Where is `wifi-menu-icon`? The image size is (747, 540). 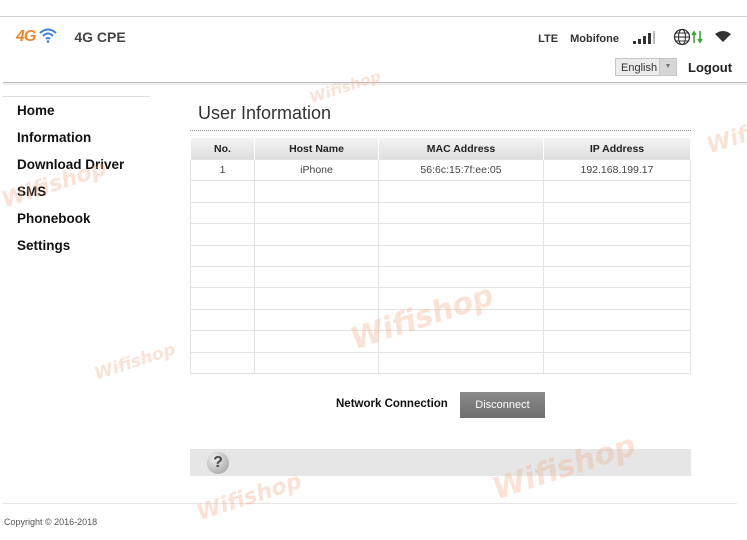 wifi-menu-icon is located at coordinates (723, 38).